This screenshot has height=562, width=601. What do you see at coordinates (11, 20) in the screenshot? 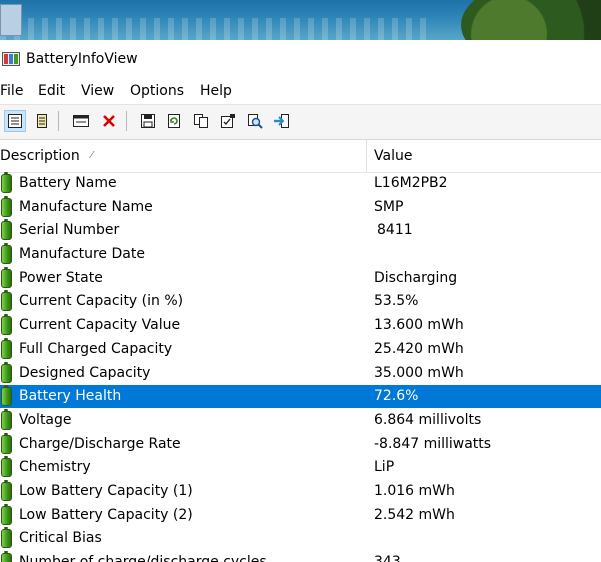
I see `desktop-shortcut-icon` at bounding box center [11, 20].